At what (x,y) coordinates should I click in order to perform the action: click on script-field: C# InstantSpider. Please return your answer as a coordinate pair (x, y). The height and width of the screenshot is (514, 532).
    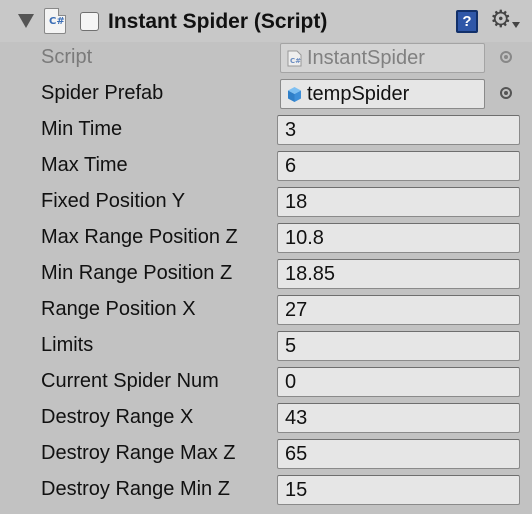
    Looking at the image, I should click on (382, 58).